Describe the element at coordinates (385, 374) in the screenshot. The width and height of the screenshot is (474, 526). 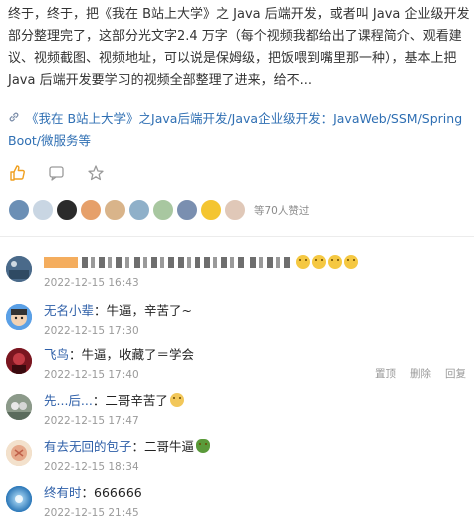
I see `pin-comment-button: 置顶` at that location.